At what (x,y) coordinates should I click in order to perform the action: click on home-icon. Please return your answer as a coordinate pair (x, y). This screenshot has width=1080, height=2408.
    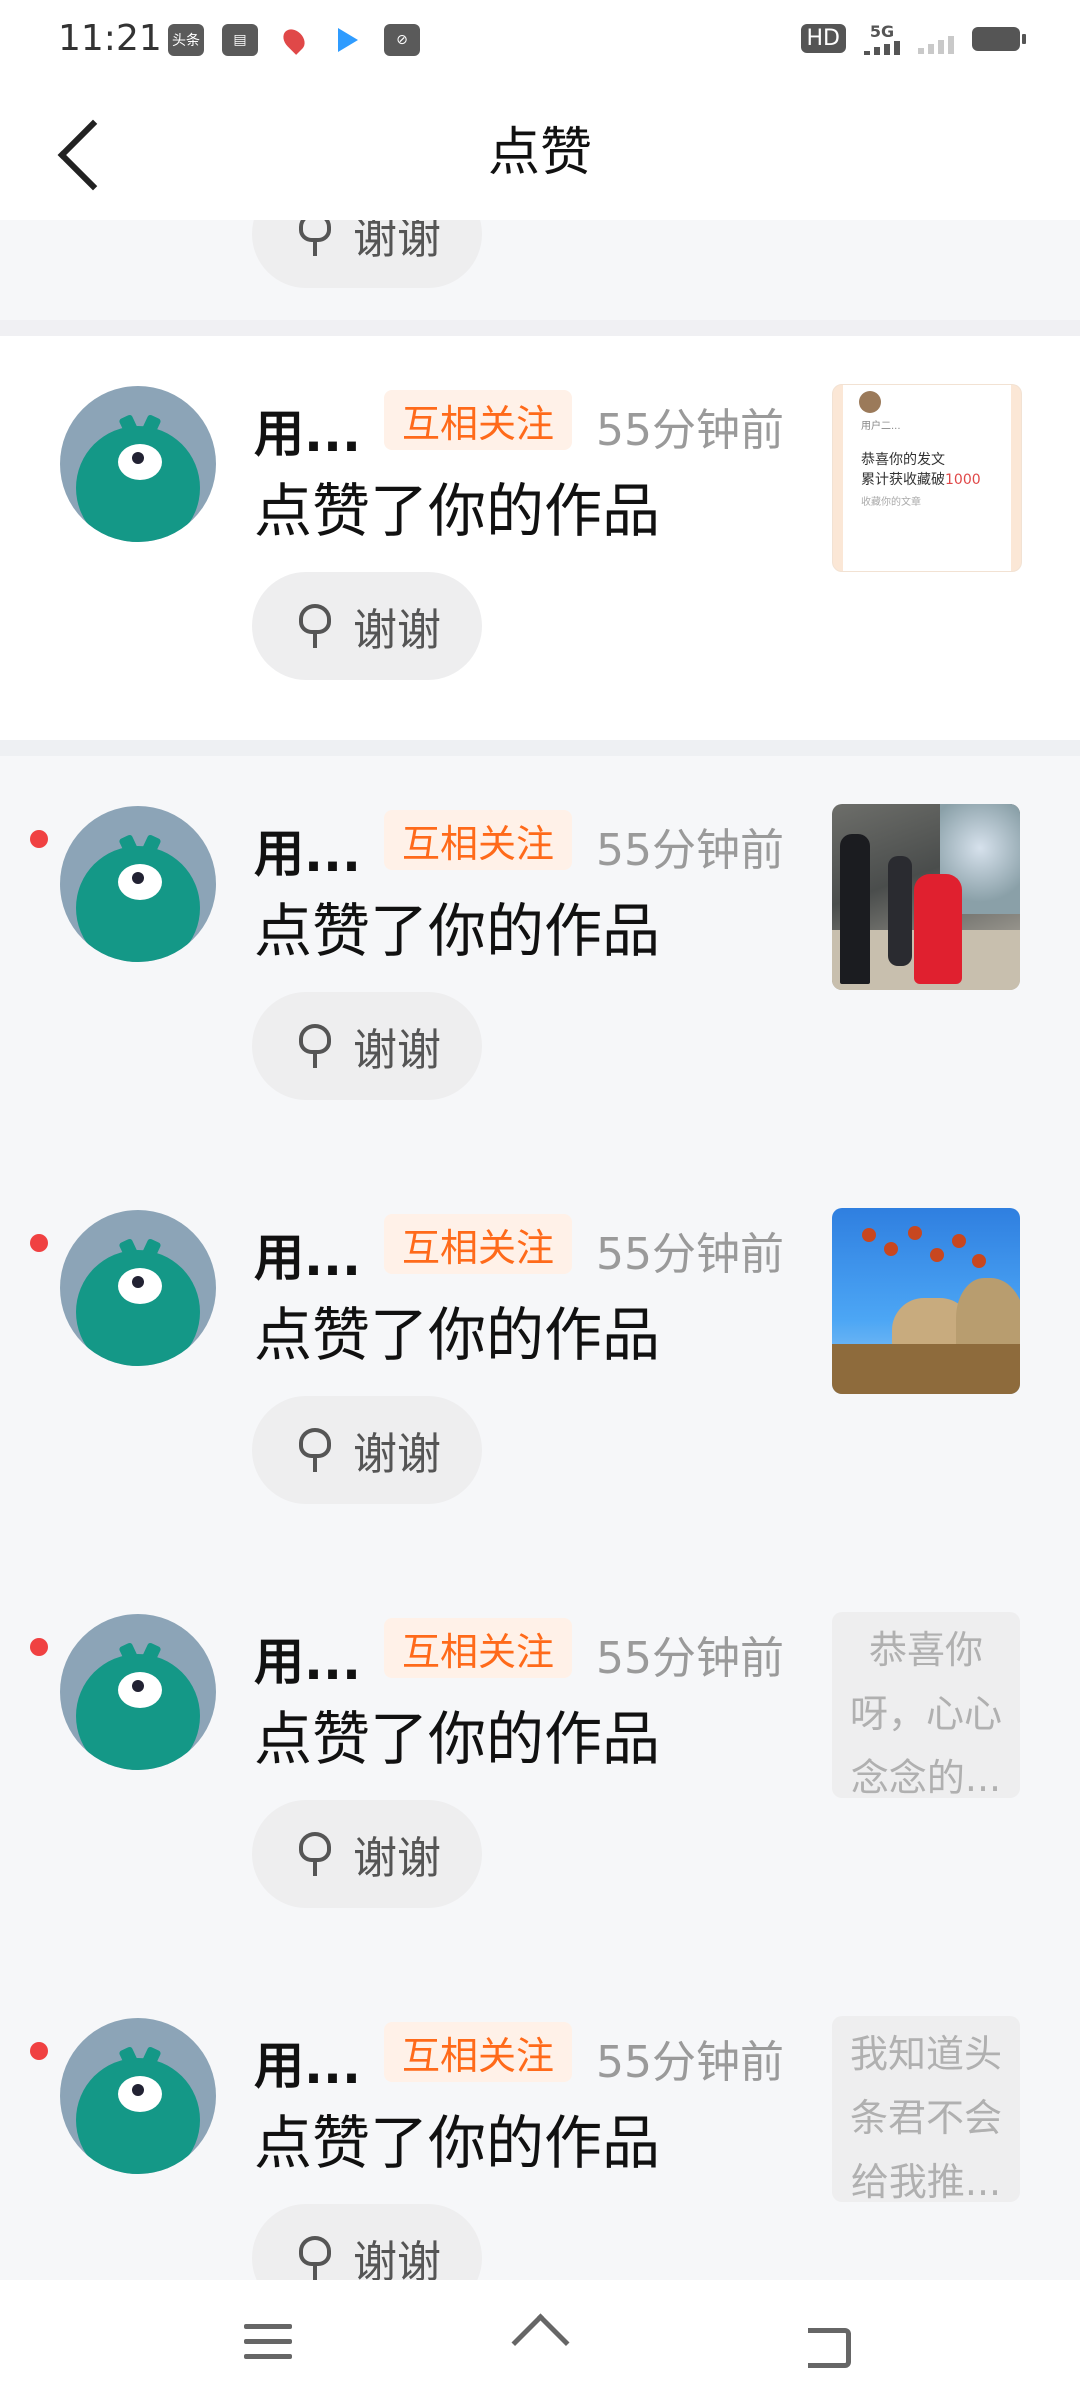
    Looking at the image, I should click on (538, 2343).